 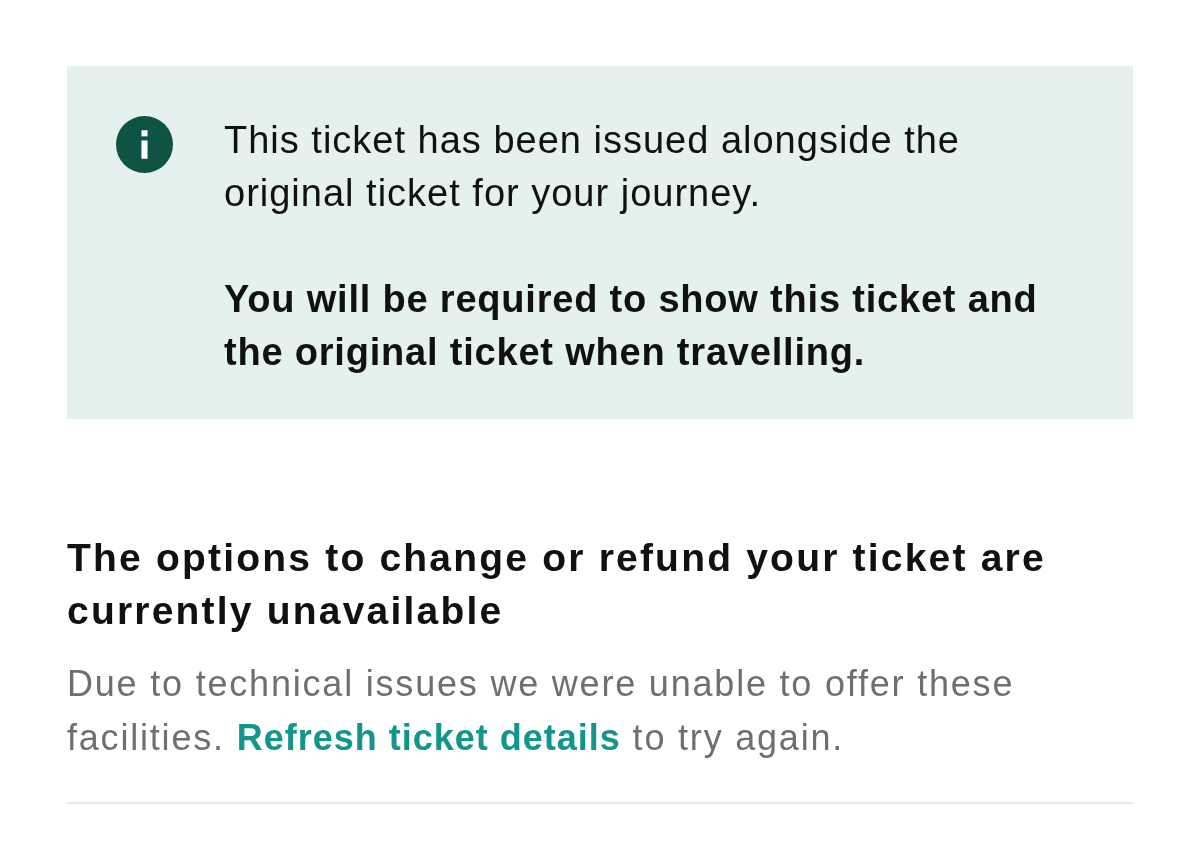 What do you see at coordinates (144, 144) in the screenshot?
I see `info-icon` at bounding box center [144, 144].